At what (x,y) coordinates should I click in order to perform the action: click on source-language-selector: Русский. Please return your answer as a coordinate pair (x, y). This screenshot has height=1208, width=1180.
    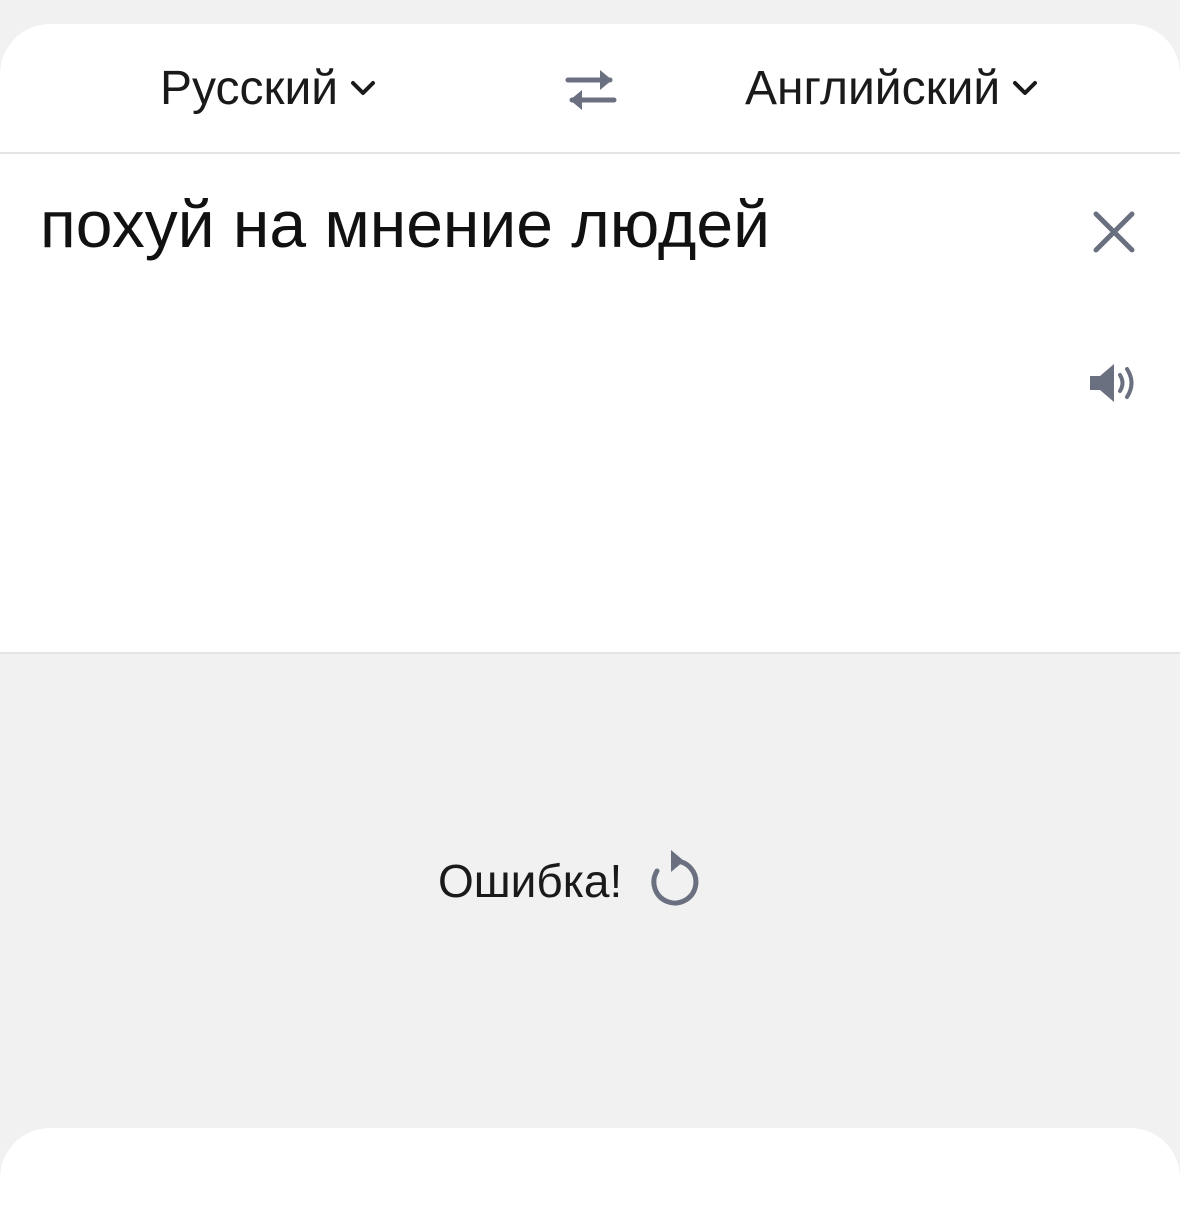
    Looking at the image, I should click on (269, 88).